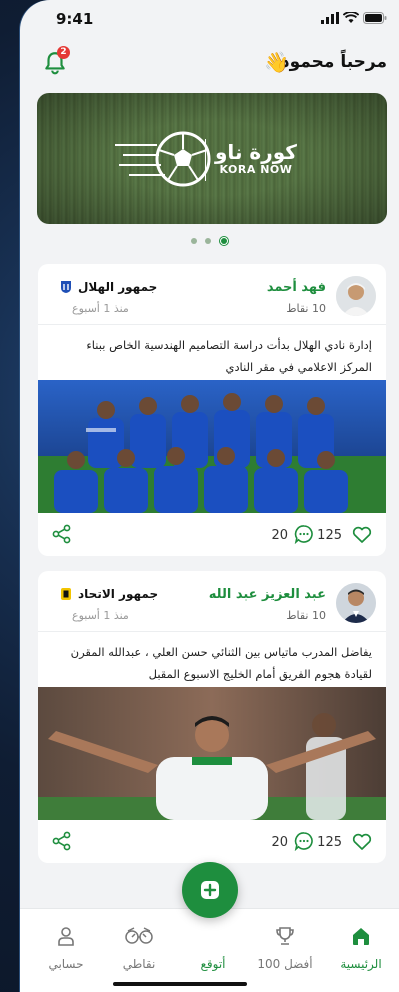  Describe the element at coordinates (296, 287) in the screenshot. I see `author-name: فهد أحمد` at that location.